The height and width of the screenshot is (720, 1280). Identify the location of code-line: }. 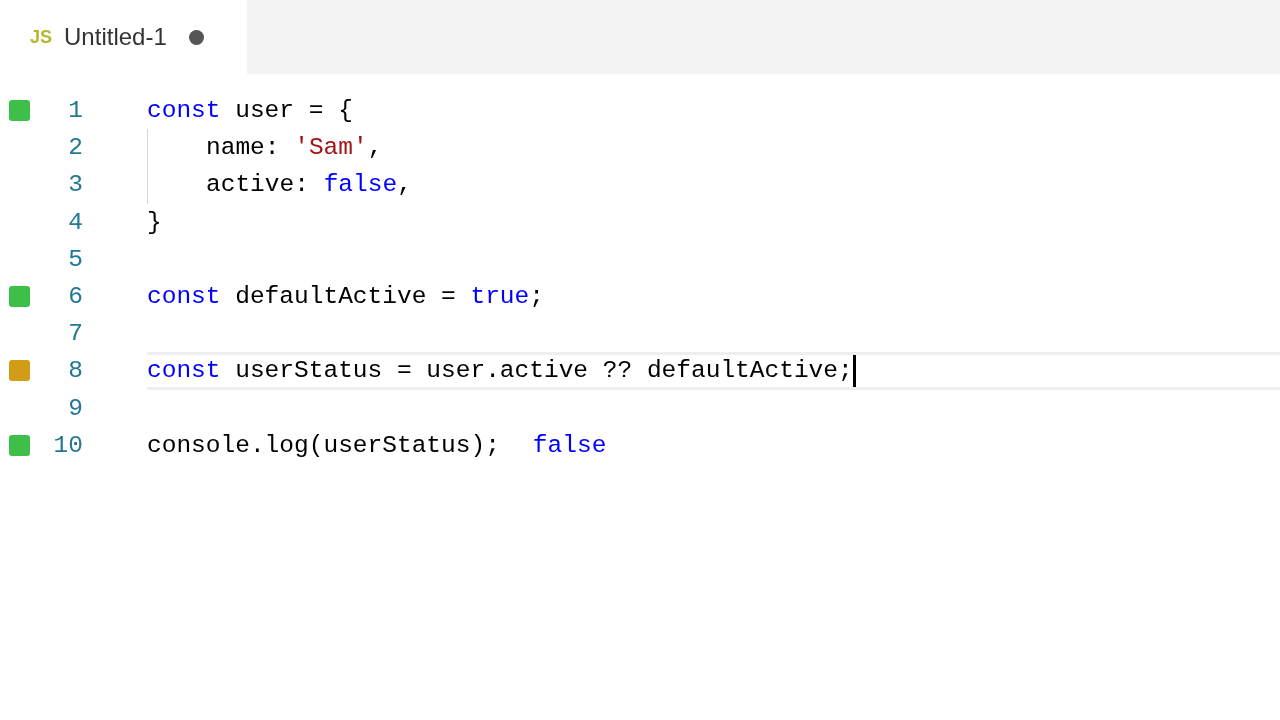
(154, 222).